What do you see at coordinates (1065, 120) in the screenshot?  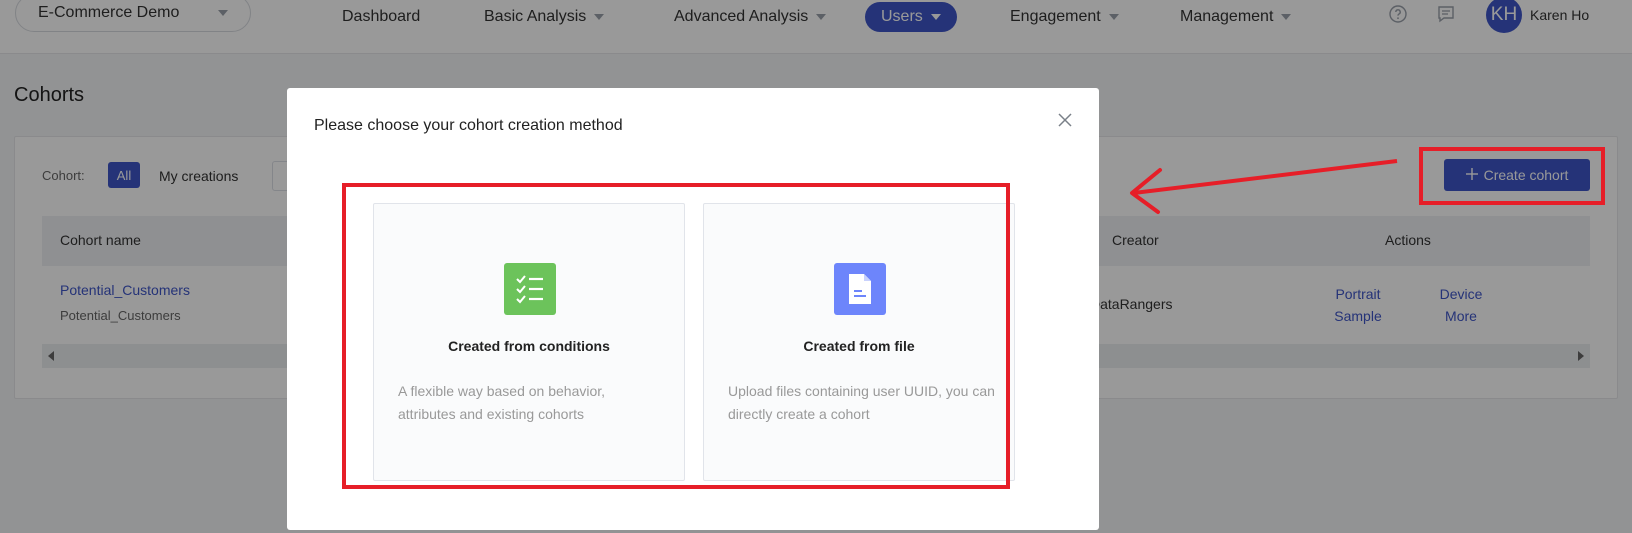 I see `close-icon` at bounding box center [1065, 120].